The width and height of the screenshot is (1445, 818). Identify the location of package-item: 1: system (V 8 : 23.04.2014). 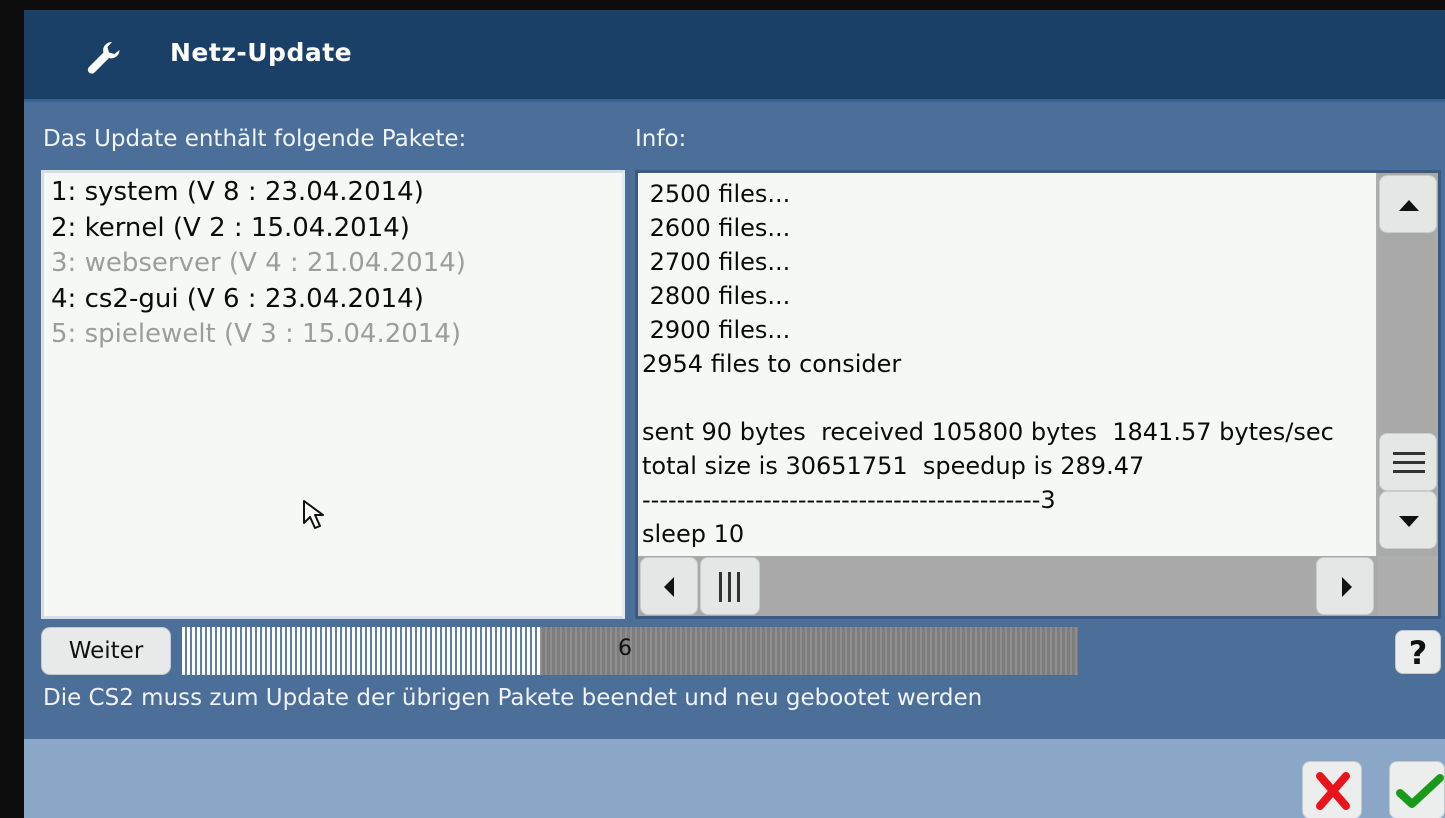
(333, 193).